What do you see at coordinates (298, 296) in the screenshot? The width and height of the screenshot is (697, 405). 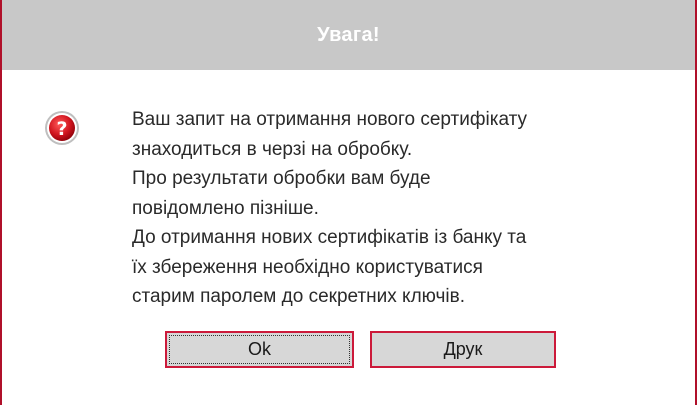 I see `message-line: старим паролем до секретних ключів.` at bounding box center [298, 296].